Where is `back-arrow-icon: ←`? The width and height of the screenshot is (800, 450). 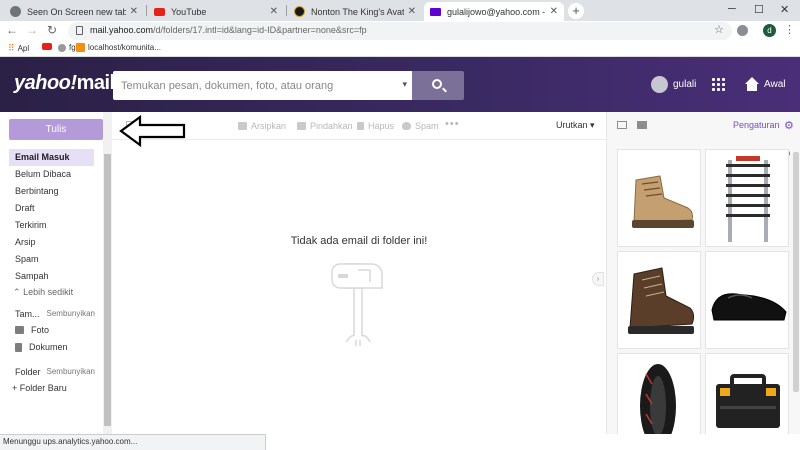 back-arrow-icon: ← is located at coordinates (12, 30).